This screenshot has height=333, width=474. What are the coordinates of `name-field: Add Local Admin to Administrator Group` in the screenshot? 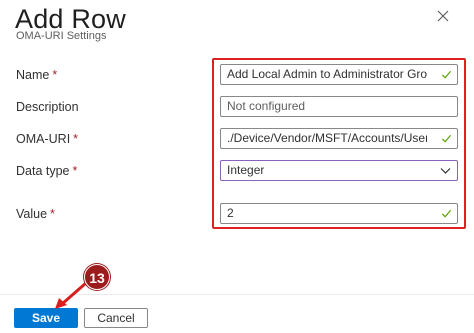 It's located at (339, 74).